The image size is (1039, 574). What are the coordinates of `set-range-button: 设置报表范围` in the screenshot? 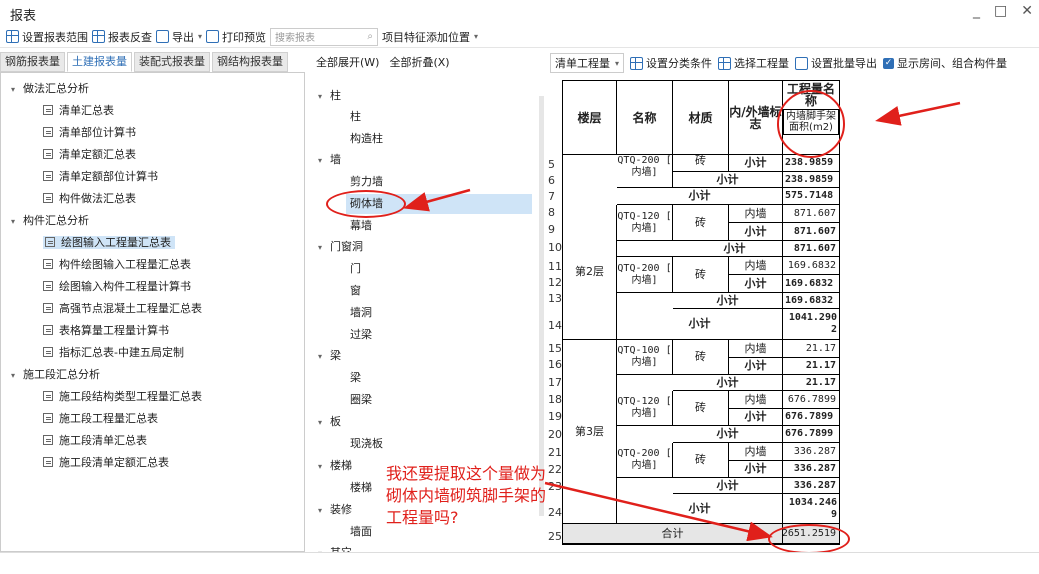 It's located at (47, 37).